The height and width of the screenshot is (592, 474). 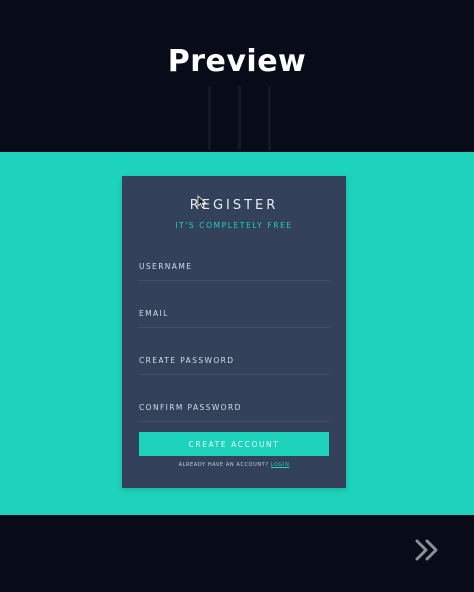 I want to click on login-prompt-text: ALREADY HAVE AN ACCOUNT?, so click(x=223, y=465).